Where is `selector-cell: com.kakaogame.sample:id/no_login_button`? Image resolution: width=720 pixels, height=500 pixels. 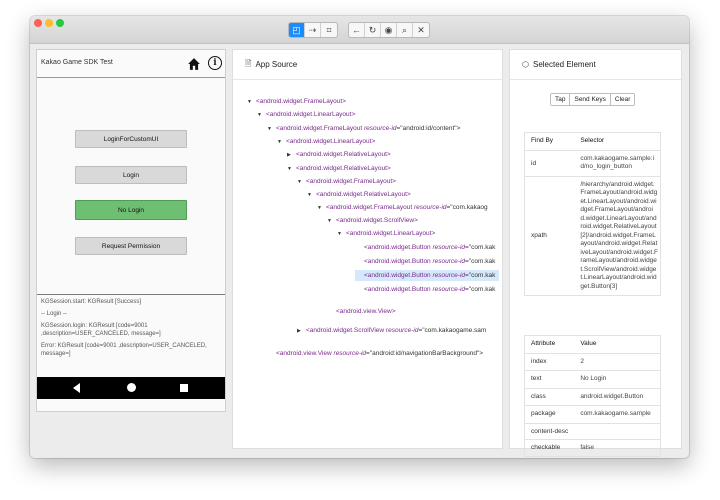
selector-cell: com.kakaogame.sample:id/no_login_button is located at coordinates (617, 162).